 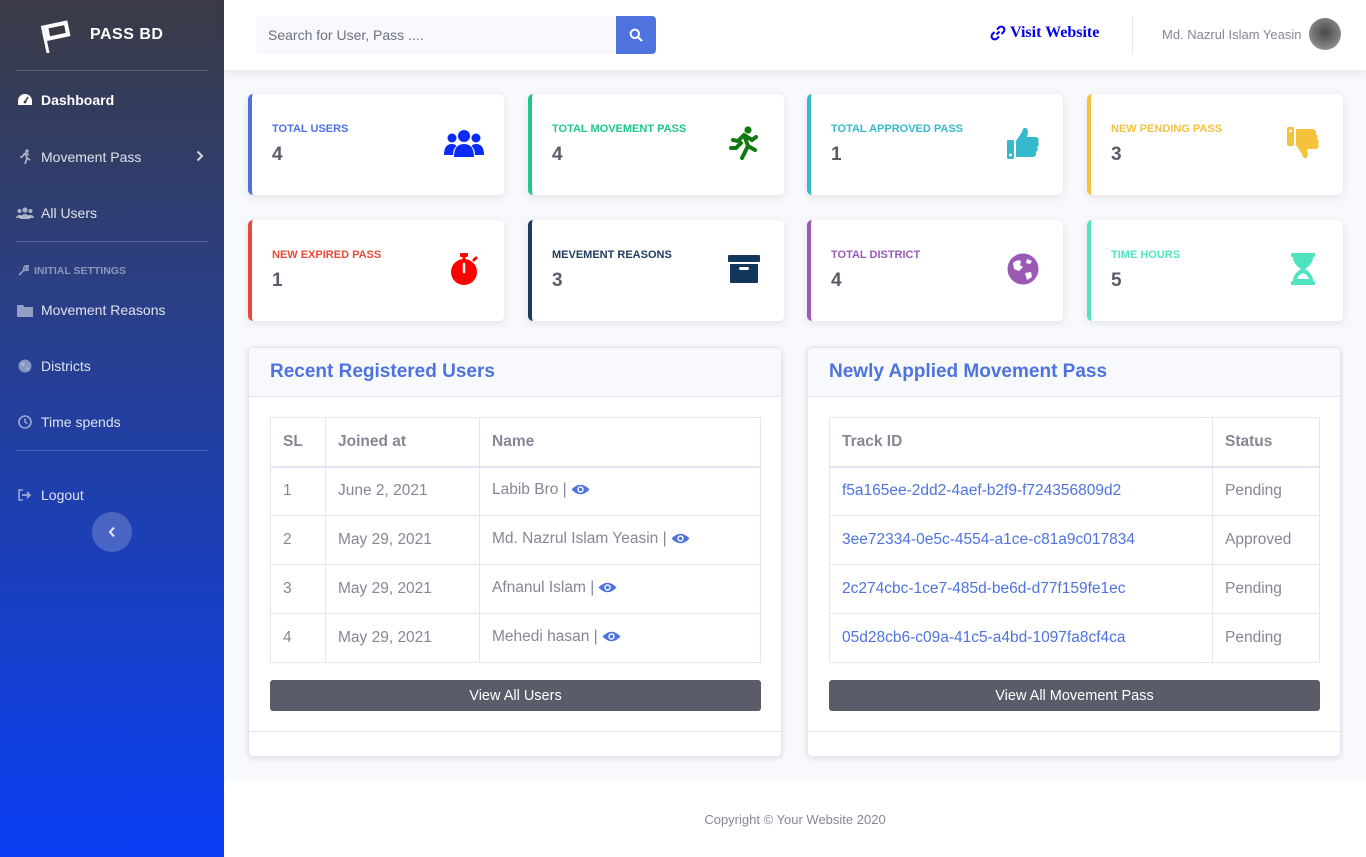 I want to click on tachometer-icon, so click(x=25, y=100).